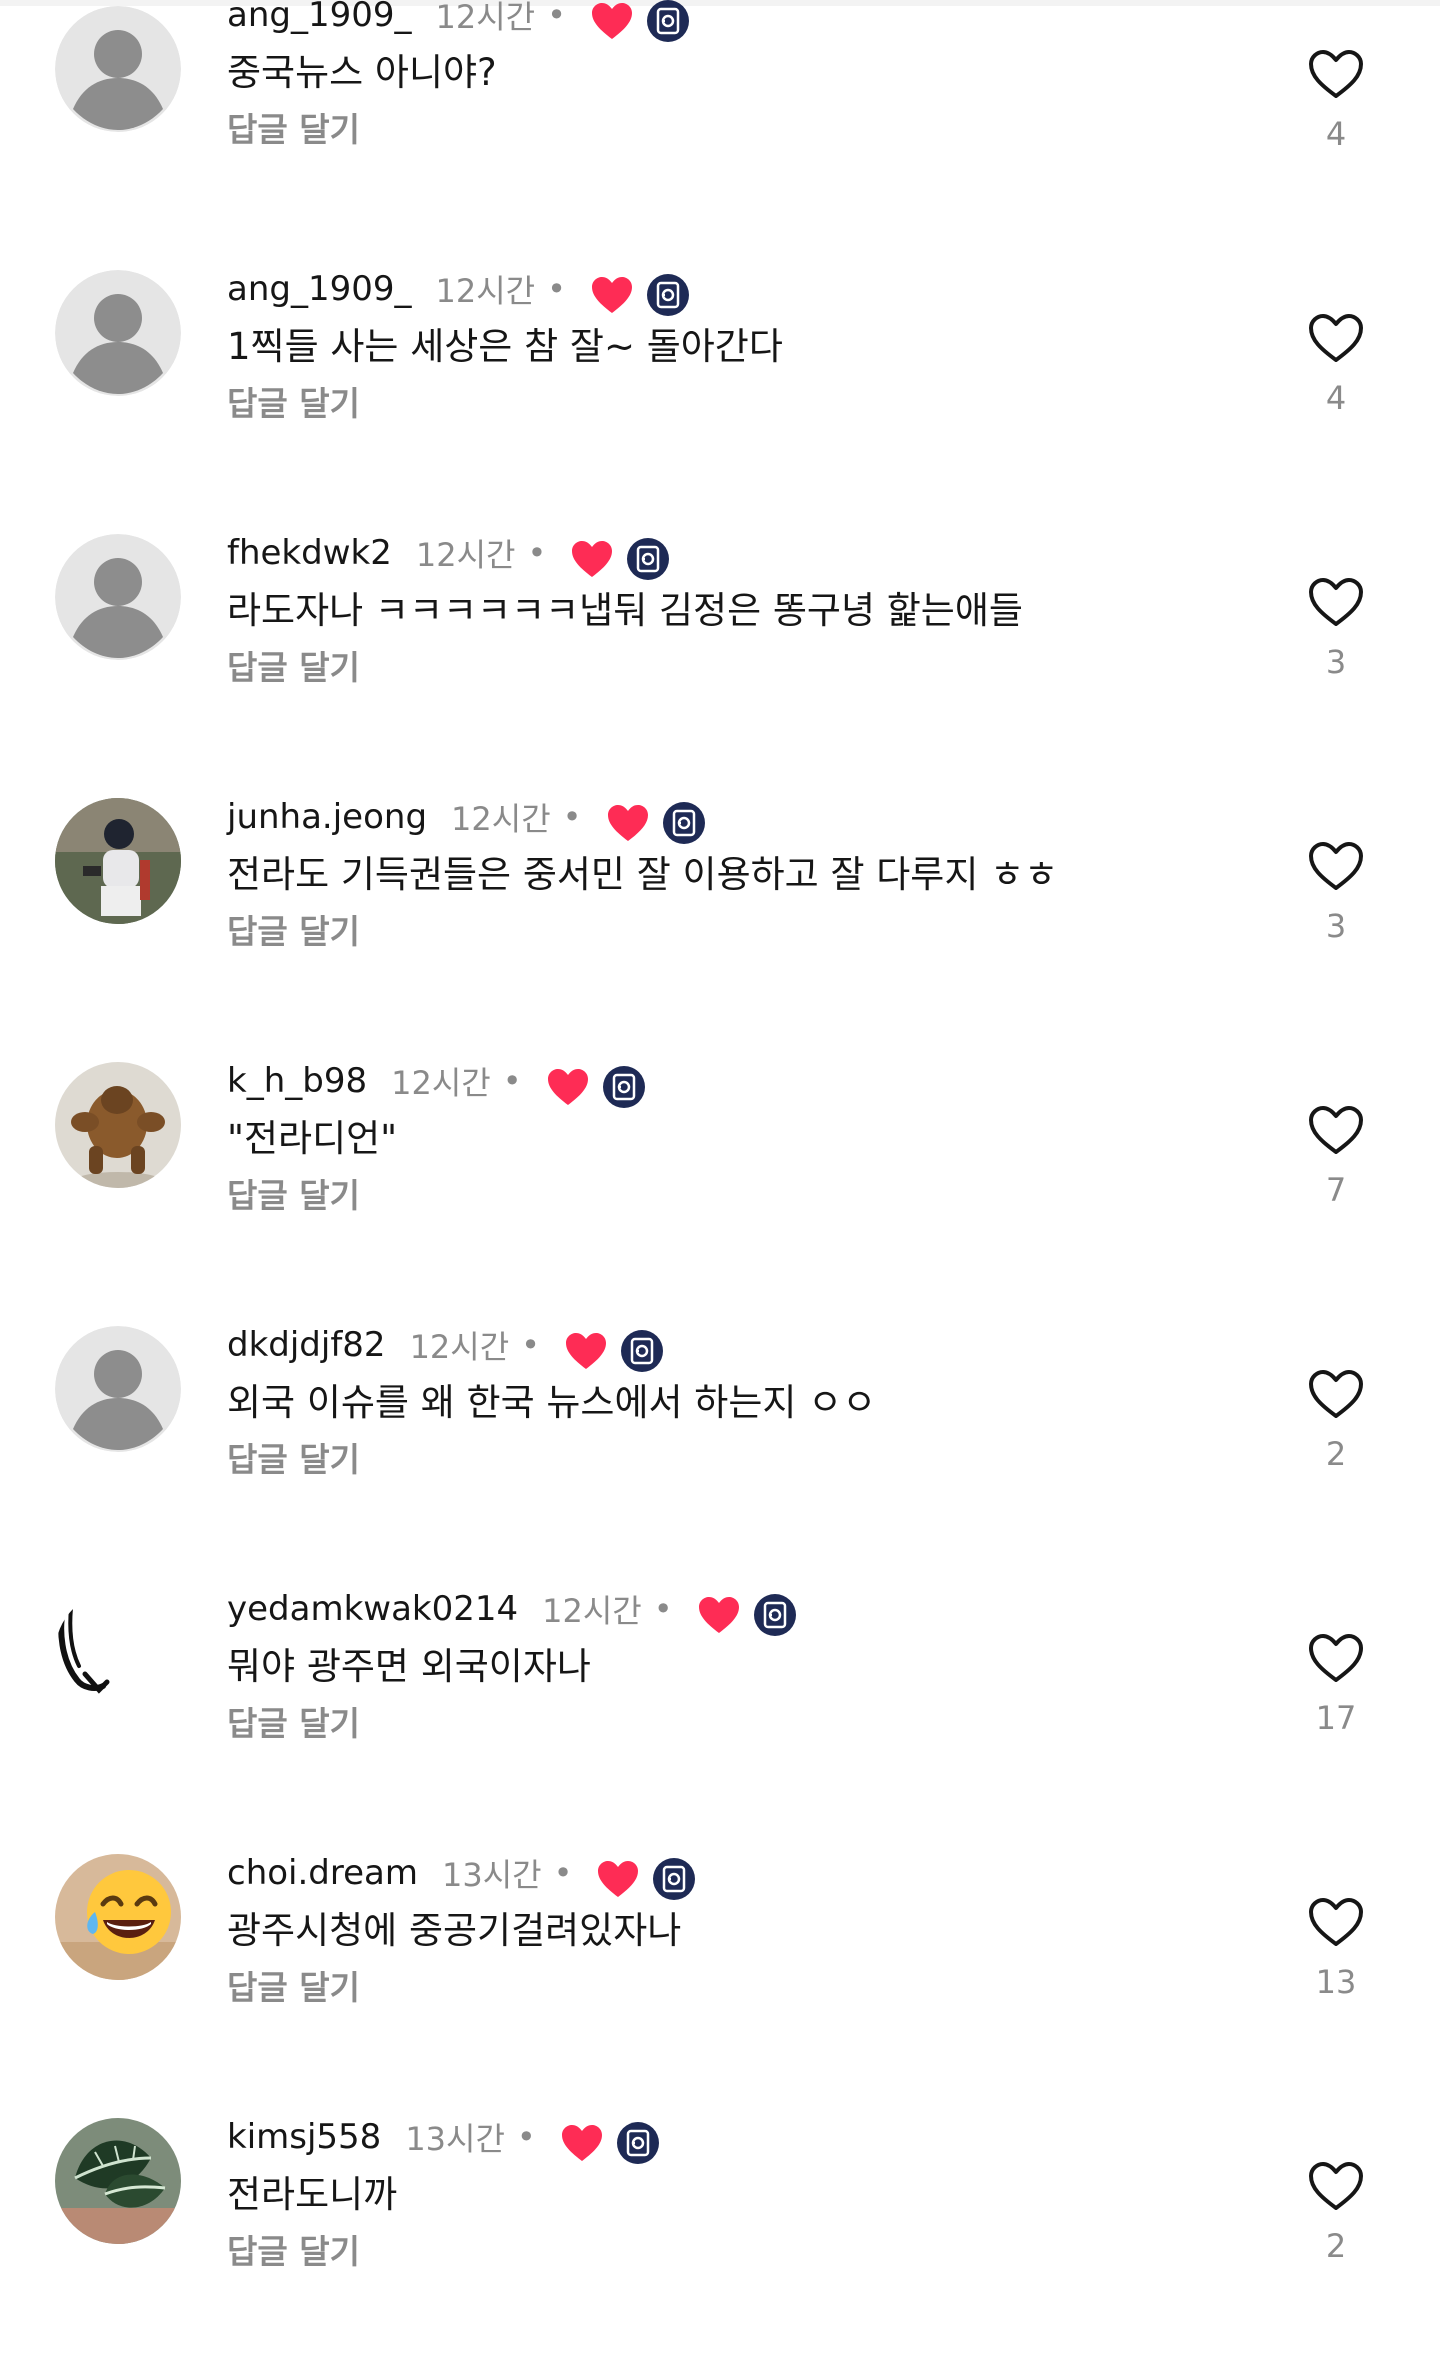 The width and height of the screenshot is (1440, 2376). I want to click on comment-text: 외국 이슈를 왜 한국 뉴스에서 하는지 ㅇㅇ, so click(552, 1402).